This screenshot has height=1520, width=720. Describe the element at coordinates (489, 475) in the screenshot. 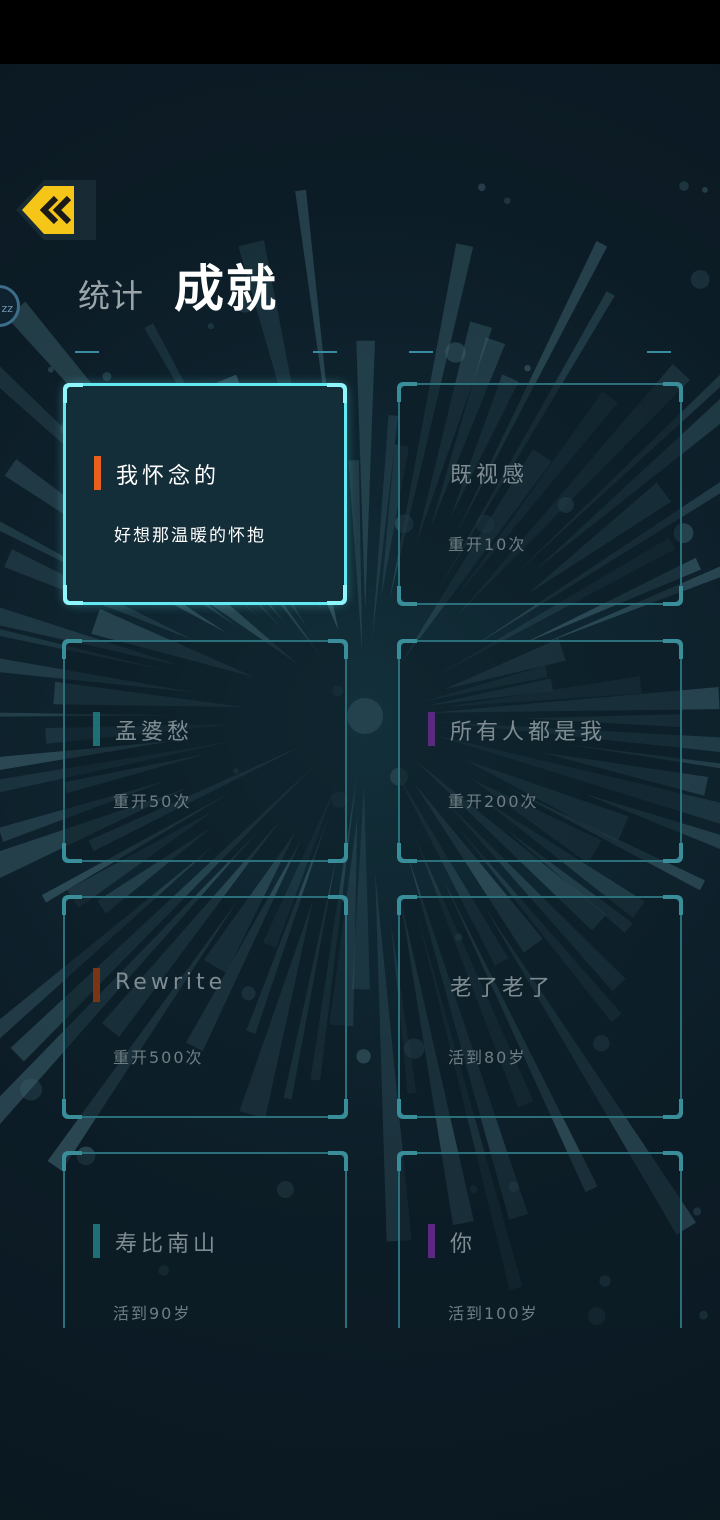

I see `achievement-title: 既视感` at that location.